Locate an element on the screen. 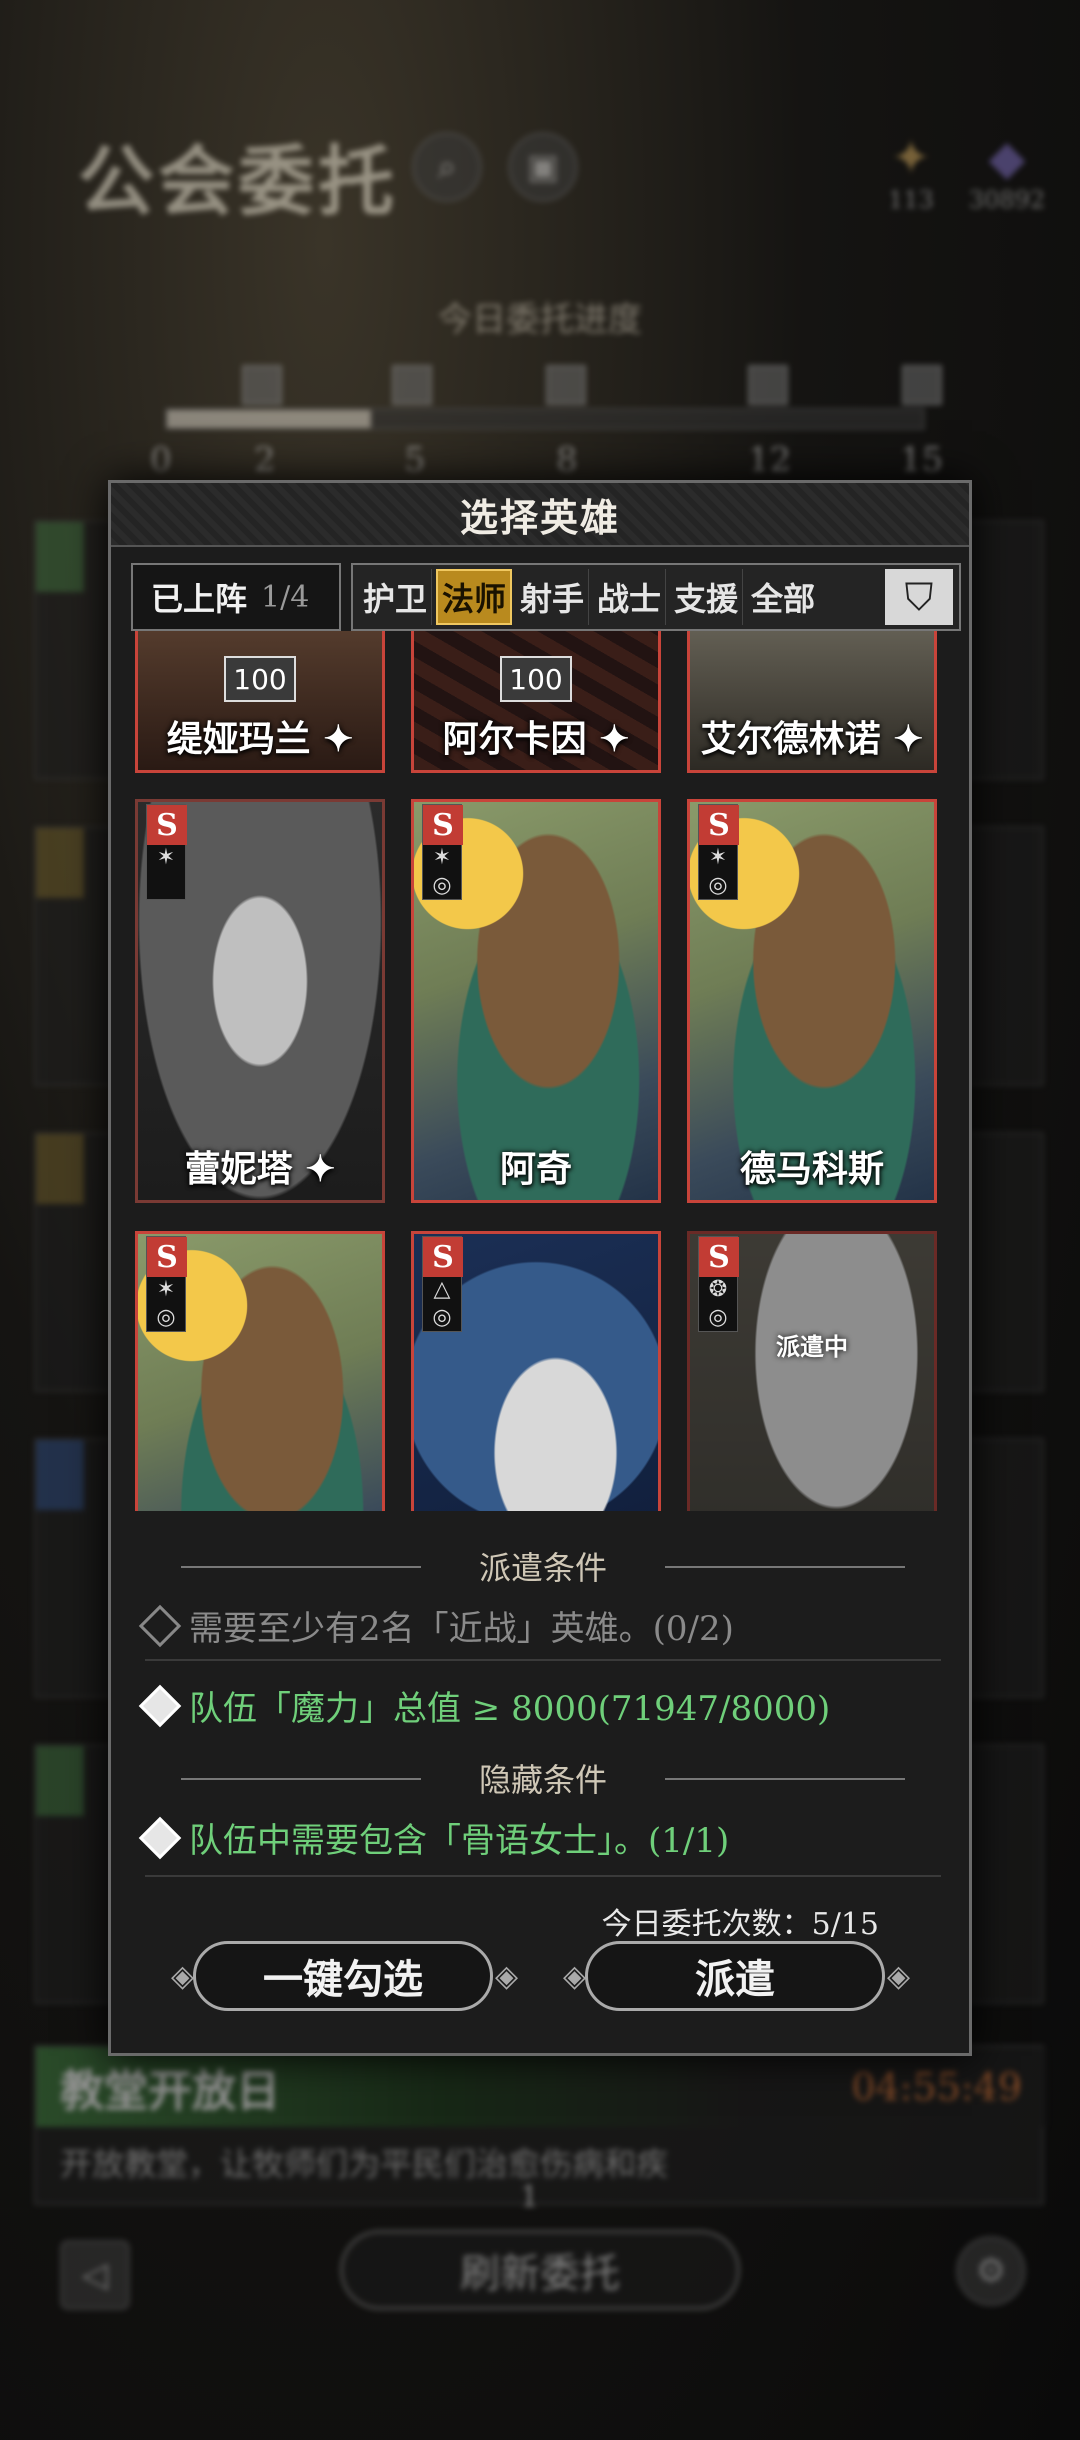 This screenshot has width=1080, height=2440. resource-crystal: ◆ 30892 is located at coordinates (1007, 172).